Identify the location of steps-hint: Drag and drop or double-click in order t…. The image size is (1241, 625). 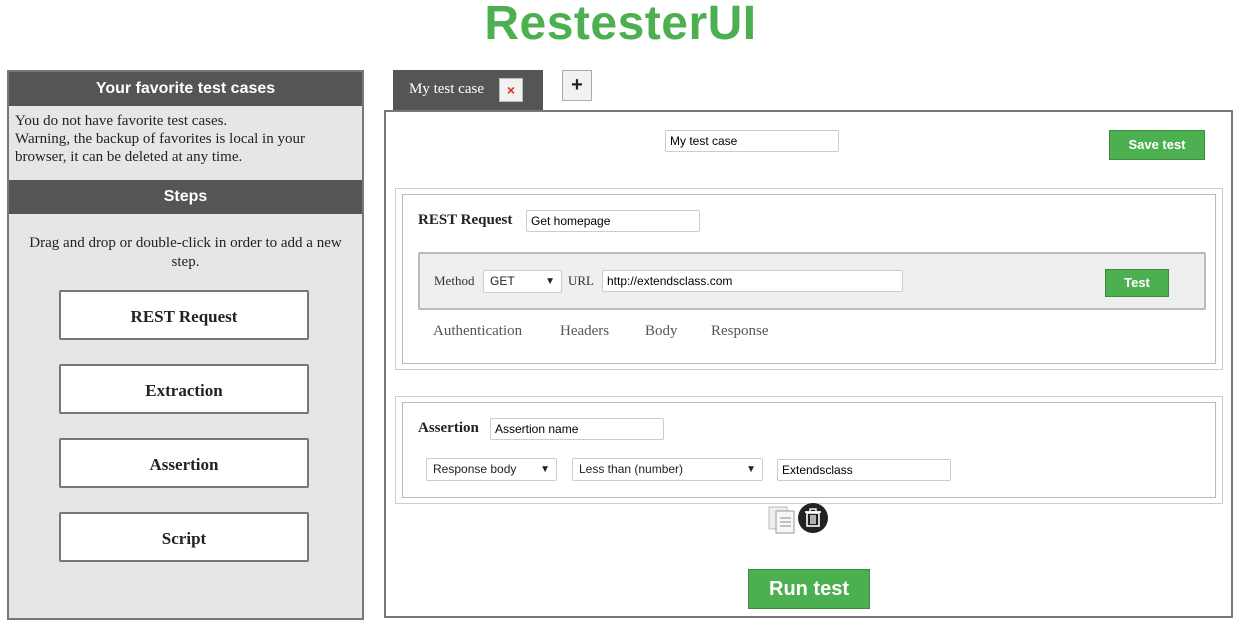
(185, 252).